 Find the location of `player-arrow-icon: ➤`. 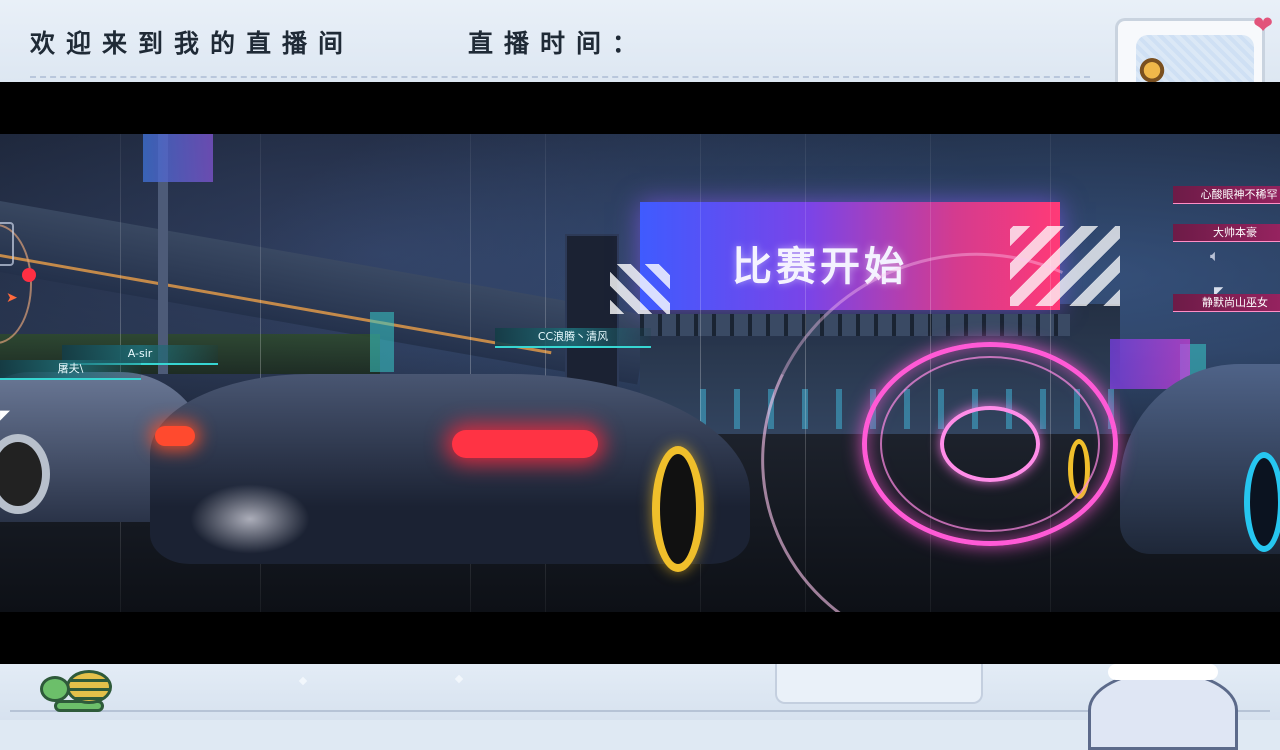

player-arrow-icon: ➤ is located at coordinates (12, 298).